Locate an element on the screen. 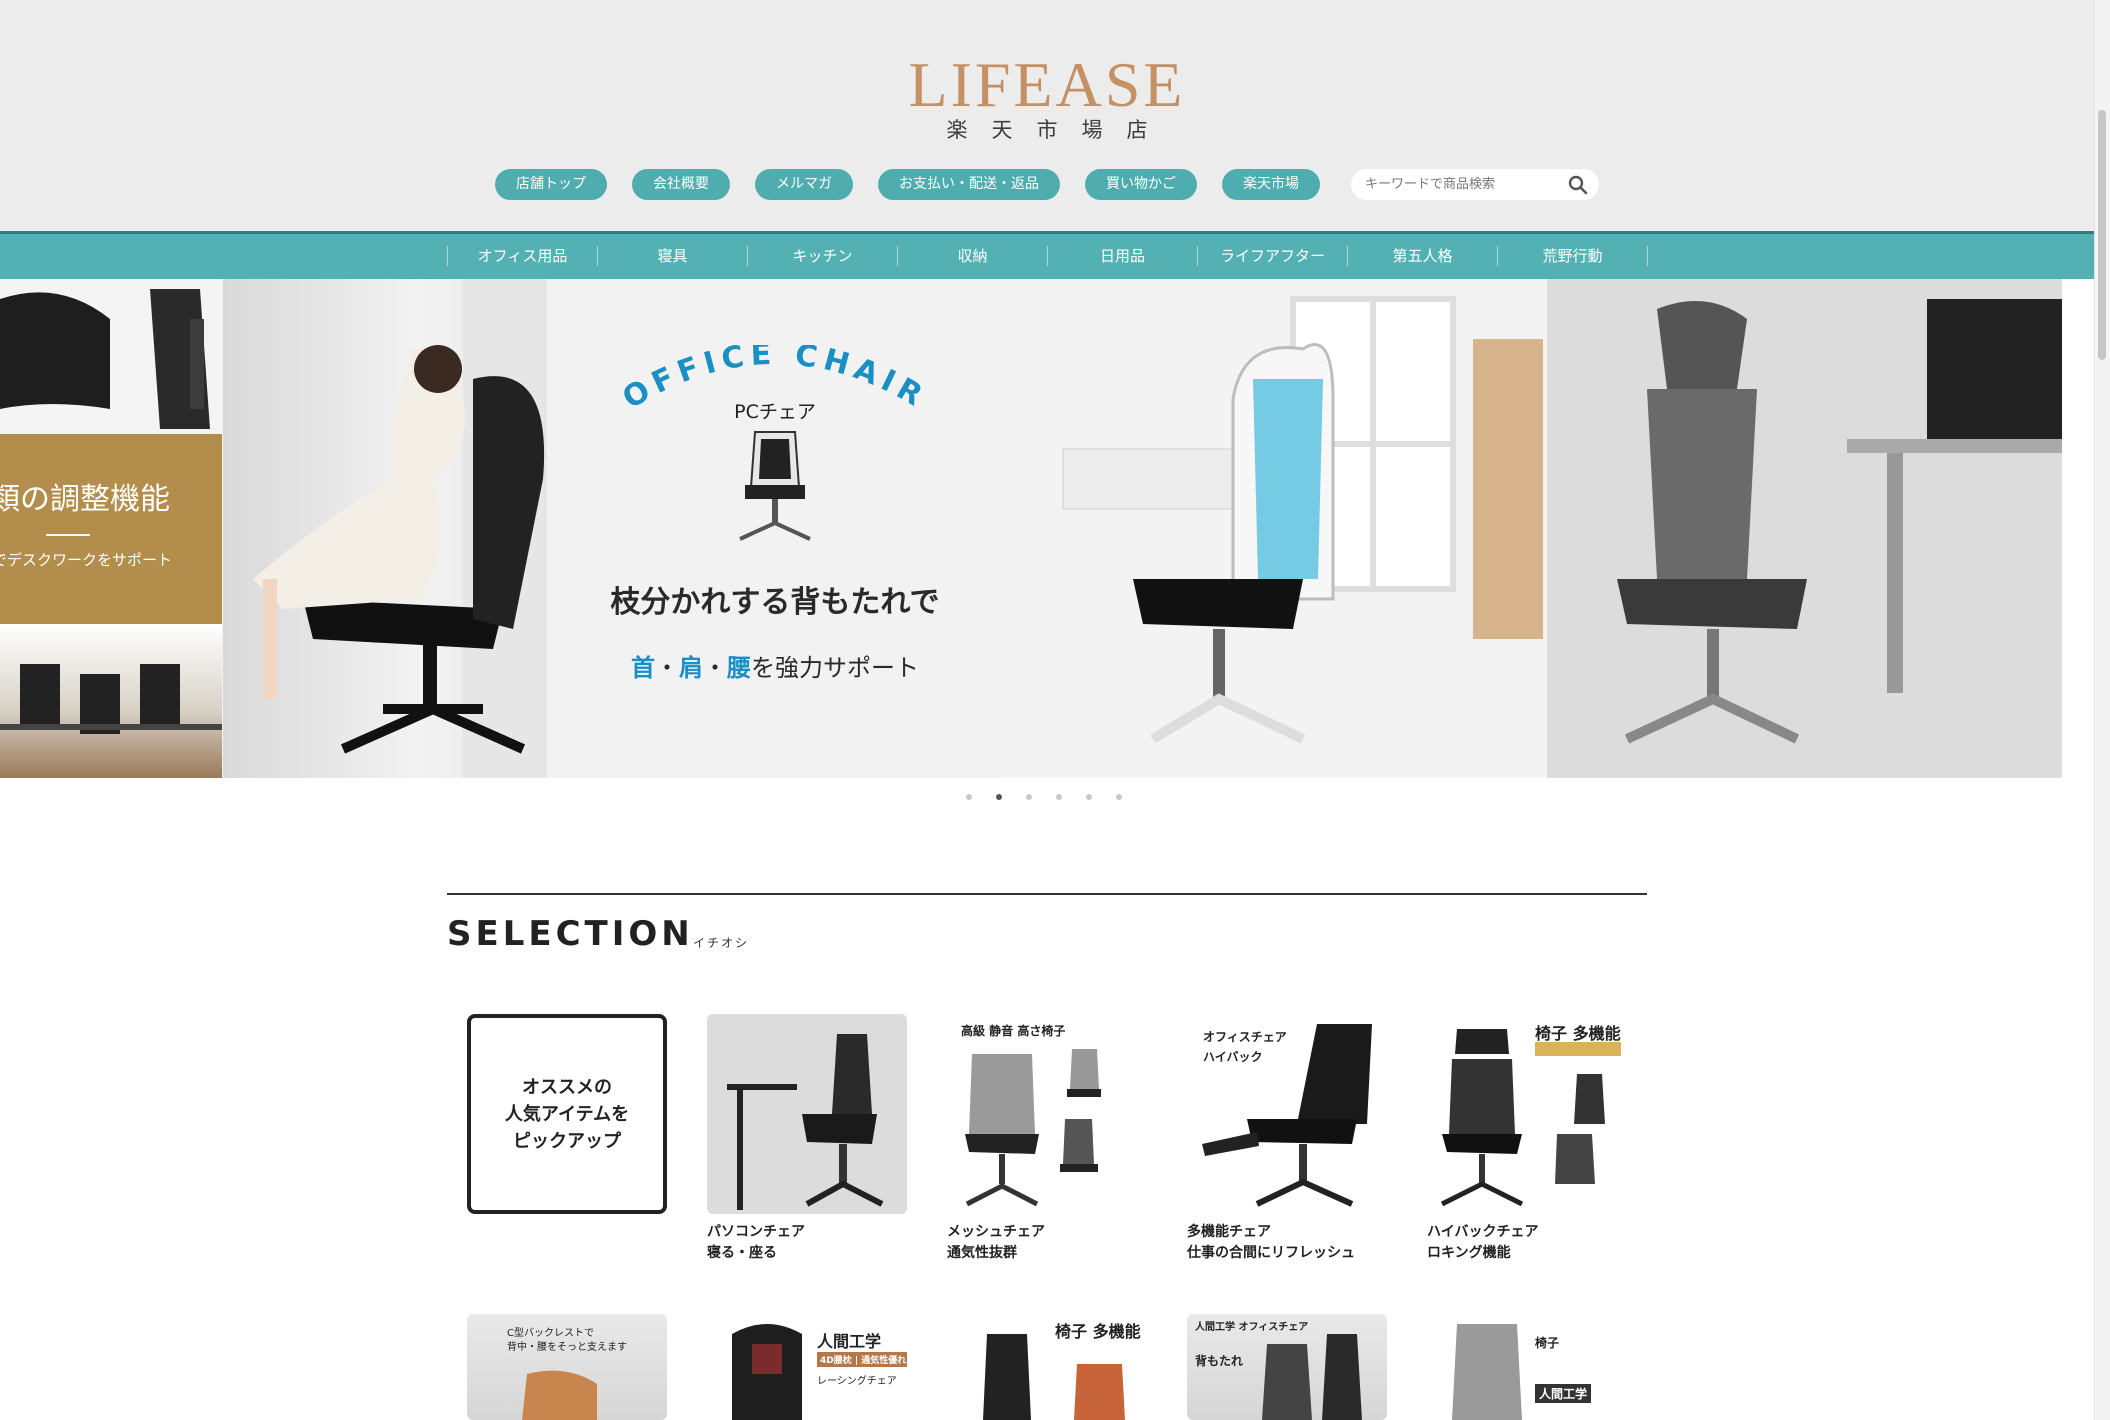 The height and width of the screenshot is (1420, 2110). nav-newsletter-button: メルマガ is located at coordinates (804, 184).